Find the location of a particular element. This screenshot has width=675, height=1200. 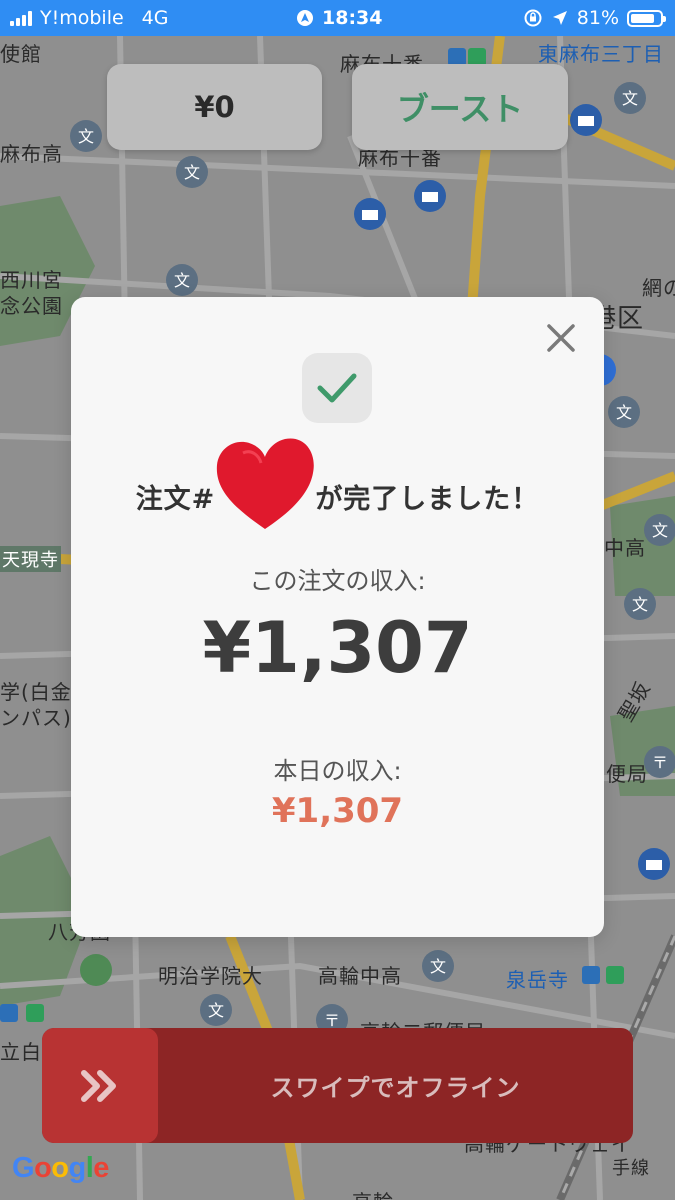

status-left: Y!mobile 4G is located at coordinates (89, 18).